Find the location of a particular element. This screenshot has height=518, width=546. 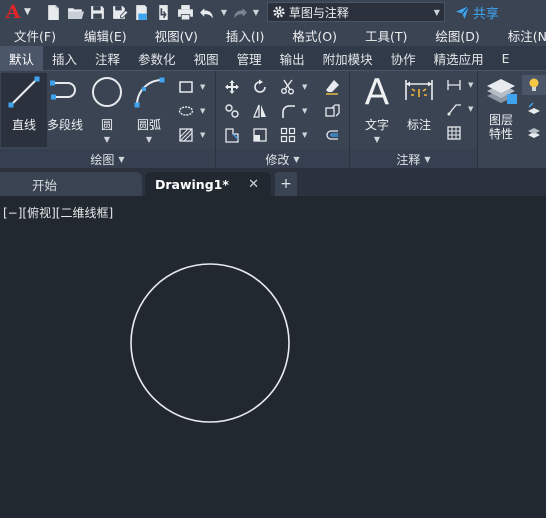

stretch-tool is located at coordinates (232, 135).